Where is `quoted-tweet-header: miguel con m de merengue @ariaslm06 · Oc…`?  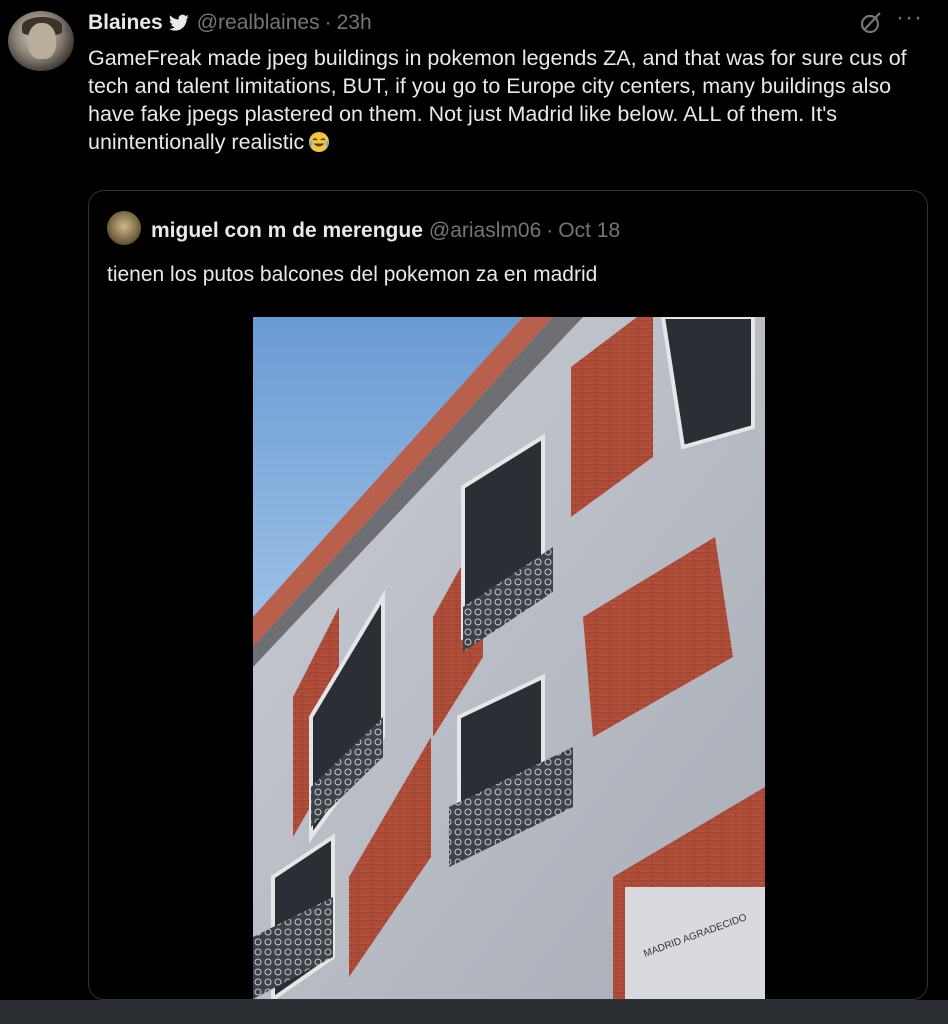 quoted-tweet-header: miguel con m de merengue @ariaslm06 · Oc… is located at coordinates (385, 231).